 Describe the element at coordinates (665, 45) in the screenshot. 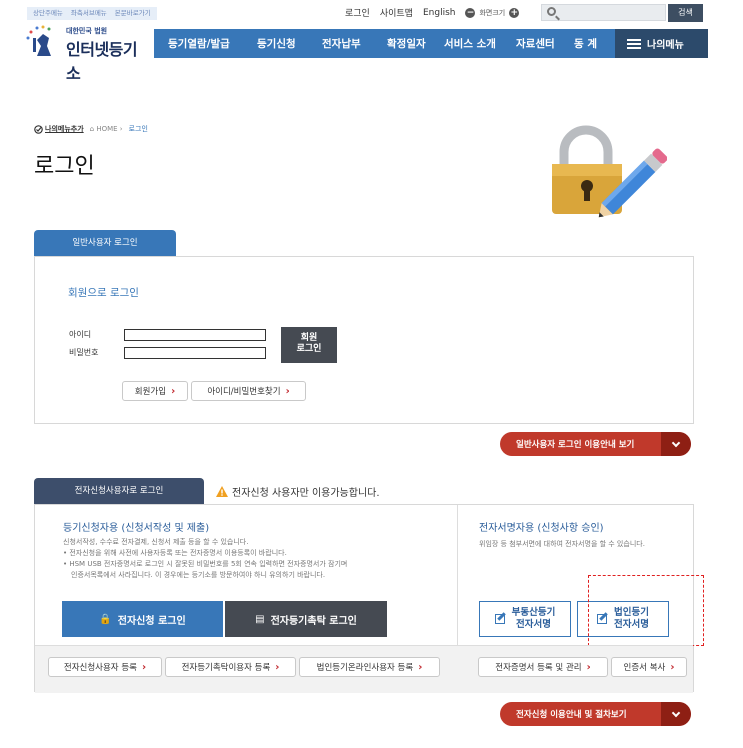

I see `my-menu-label: 나의메뉴` at that location.